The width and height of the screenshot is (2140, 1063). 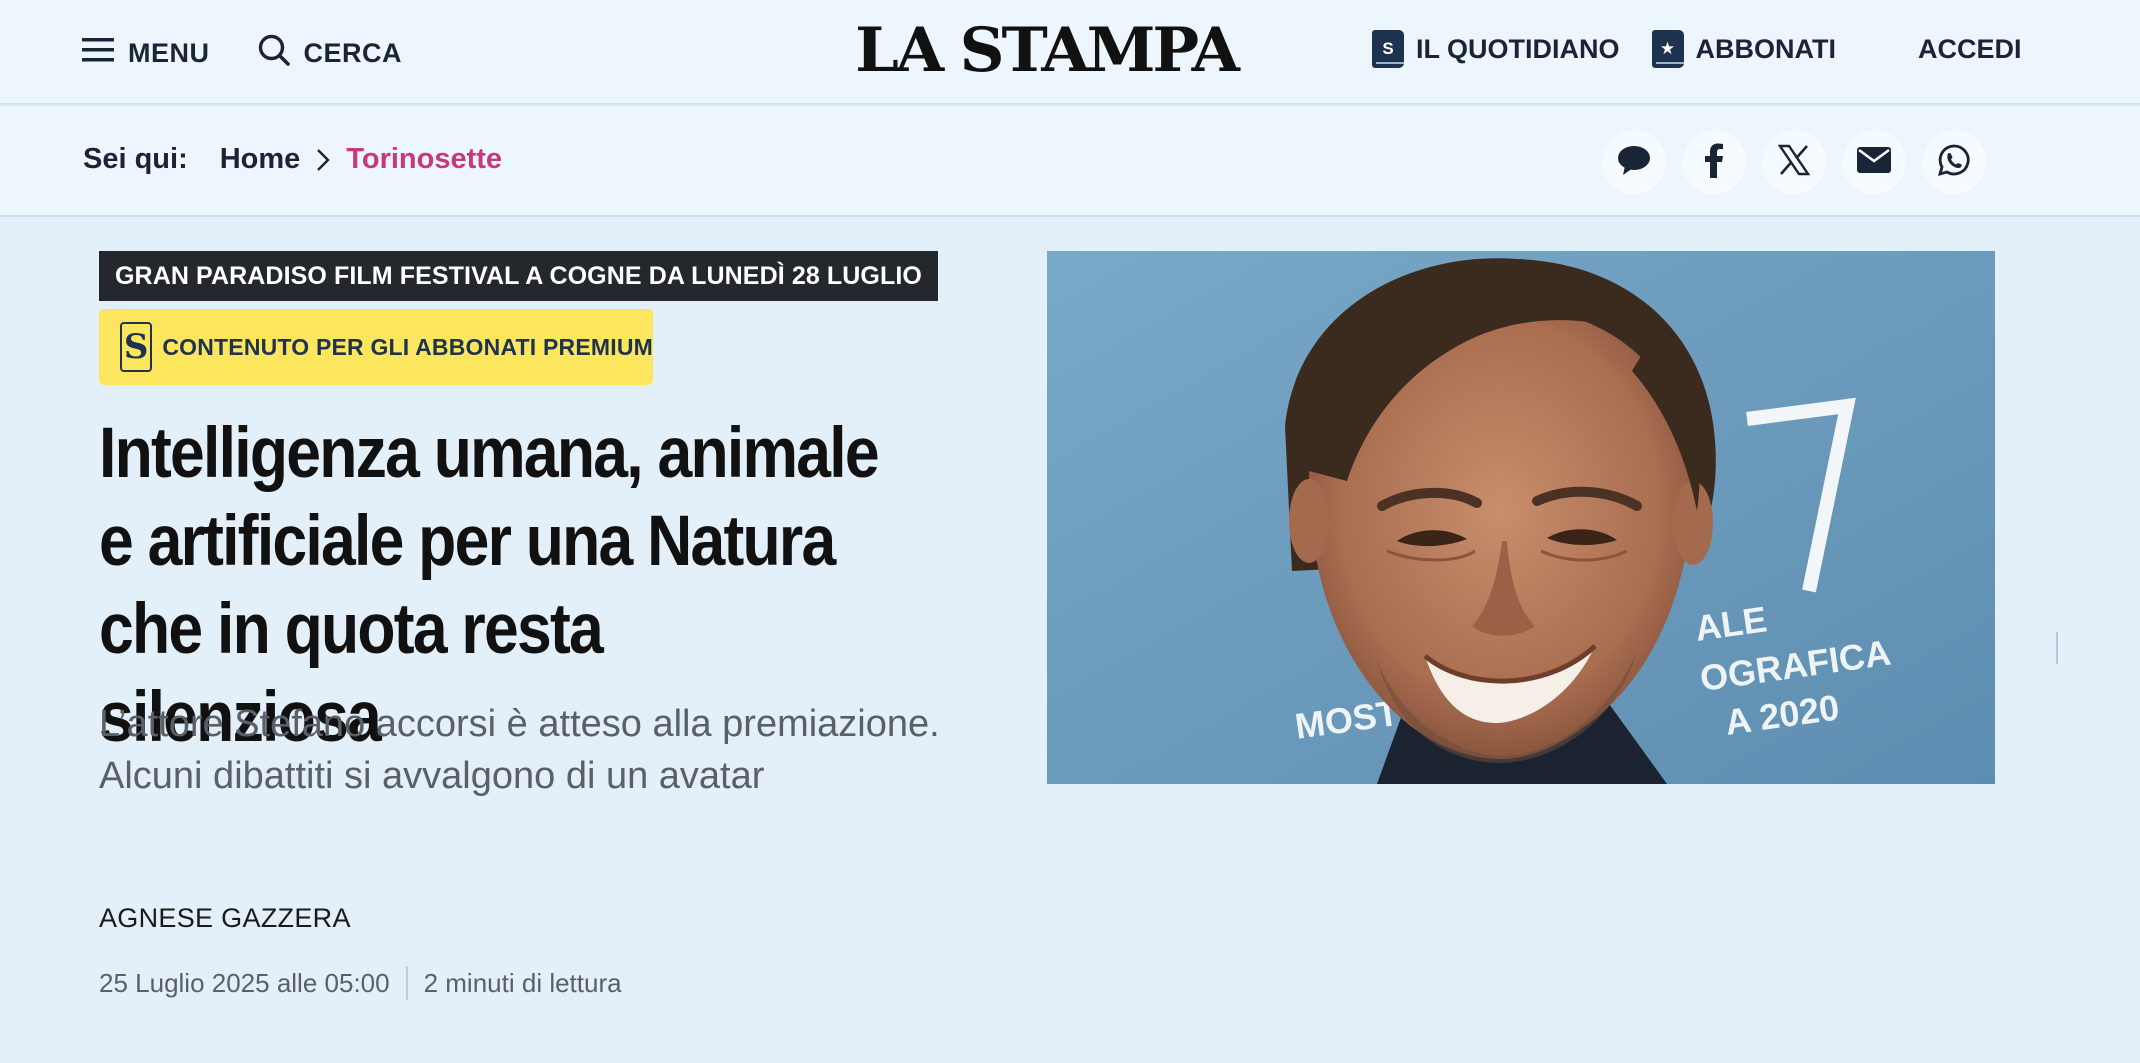 What do you see at coordinates (1667, 49) in the screenshot?
I see `star-book-icon: ★` at bounding box center [1667, 49].